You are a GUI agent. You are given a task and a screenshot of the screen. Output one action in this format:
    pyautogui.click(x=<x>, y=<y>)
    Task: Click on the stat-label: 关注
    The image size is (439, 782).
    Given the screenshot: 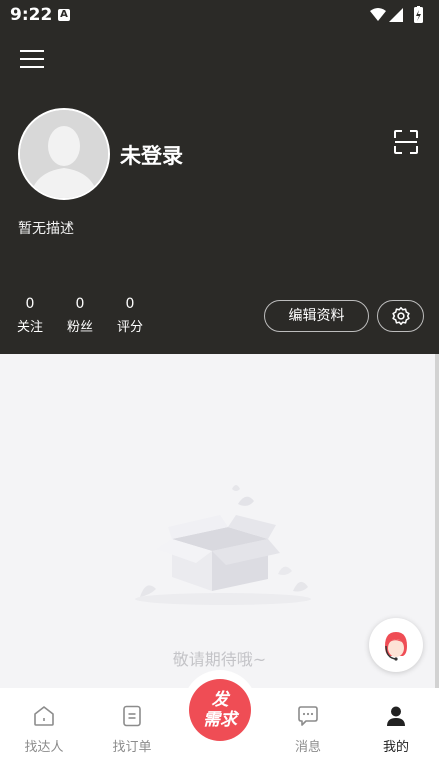 What is the action you would take?
    pyautogui.click(x=29, y=327)
    